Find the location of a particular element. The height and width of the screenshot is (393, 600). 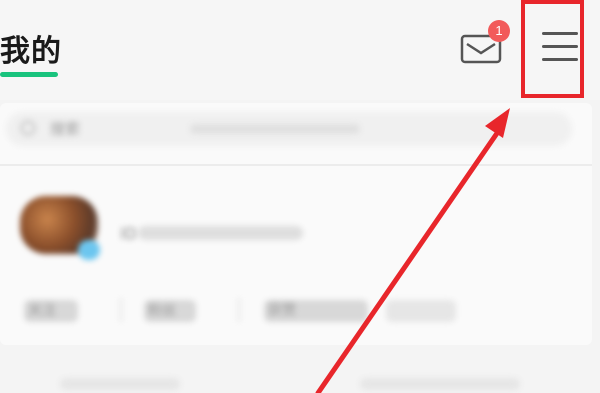

search-icon is located at coordinates (28, 128).